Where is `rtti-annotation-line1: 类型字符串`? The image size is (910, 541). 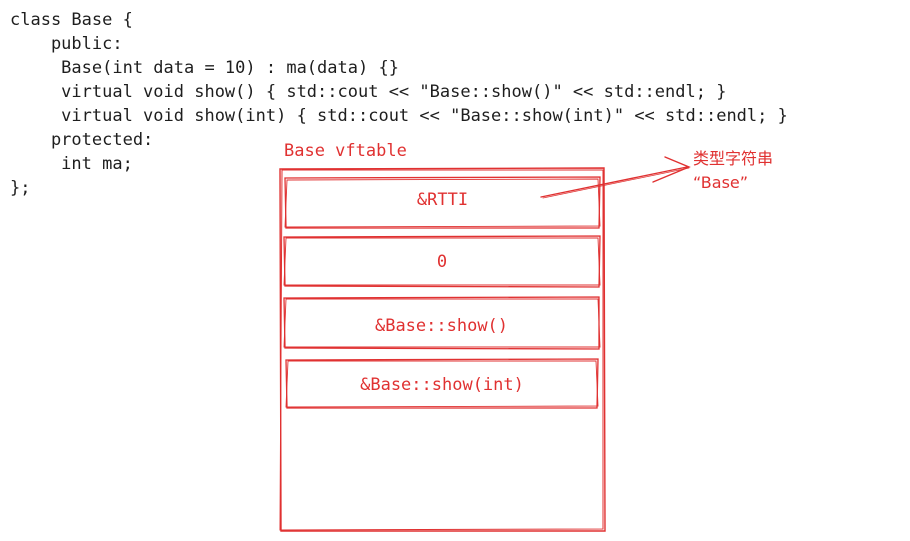 rtti-annotation-line1: 类型字符串 is located at coordinates (733, 158).